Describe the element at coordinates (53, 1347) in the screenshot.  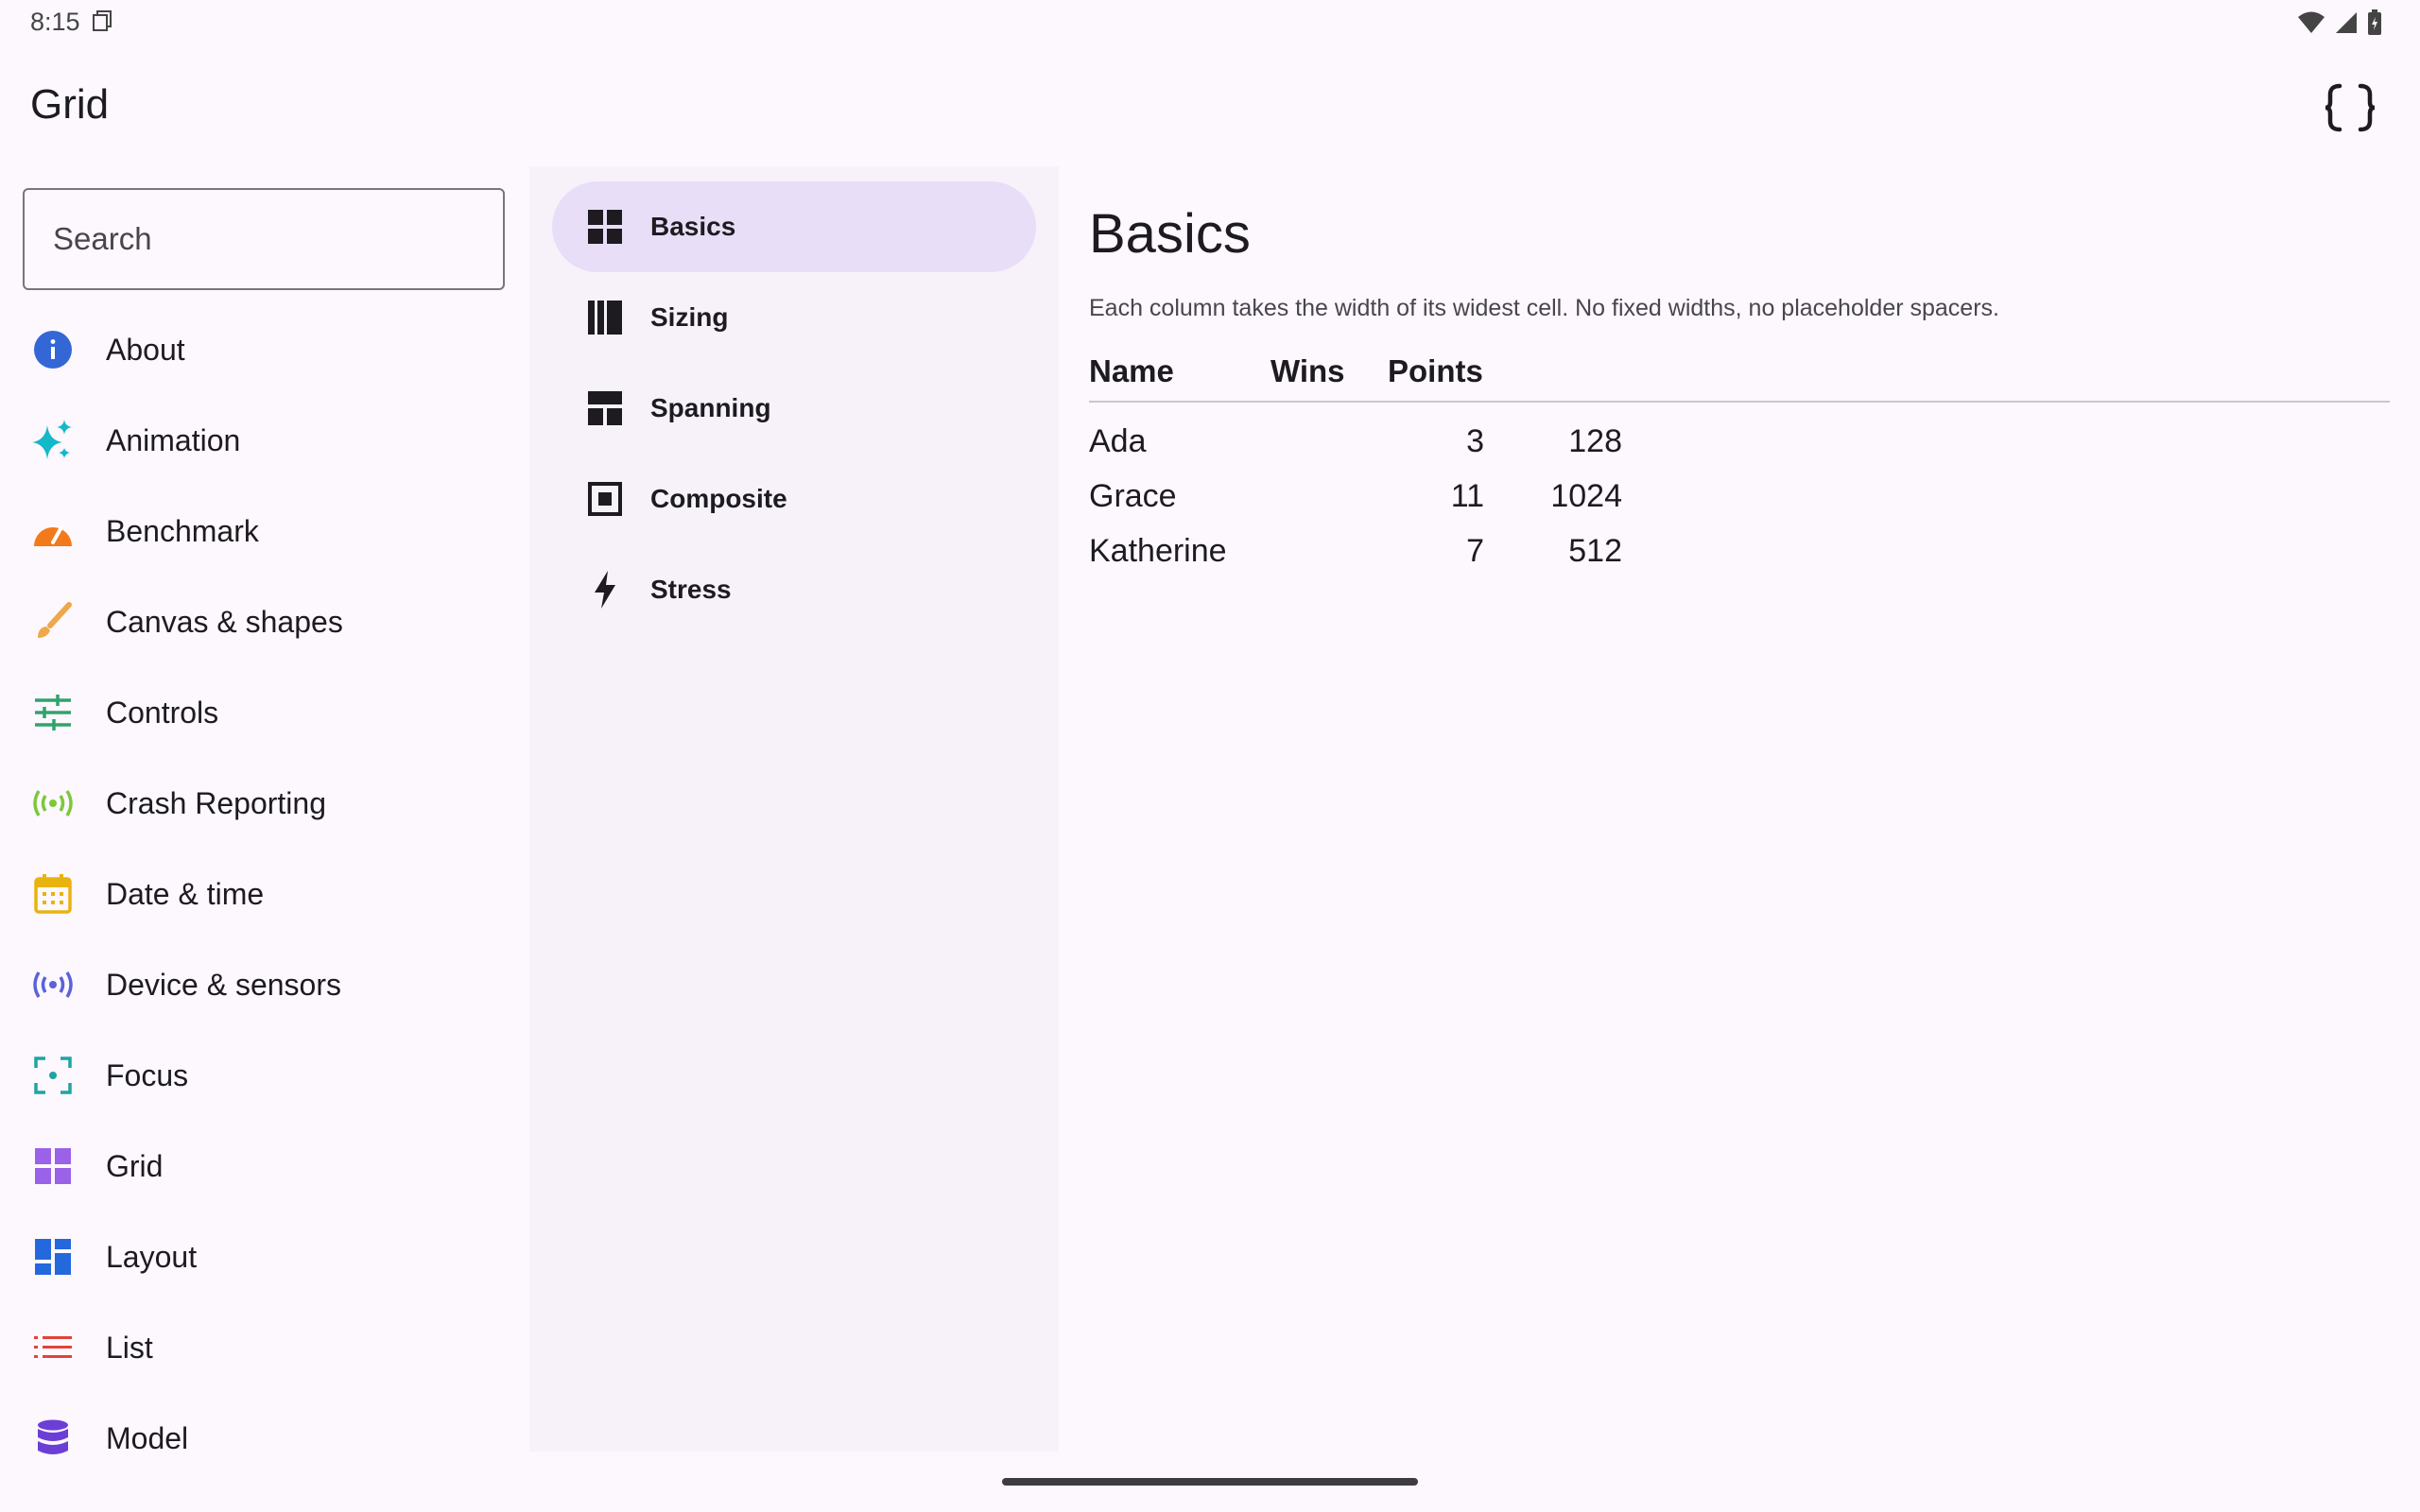
I see `list-icon` at that location.